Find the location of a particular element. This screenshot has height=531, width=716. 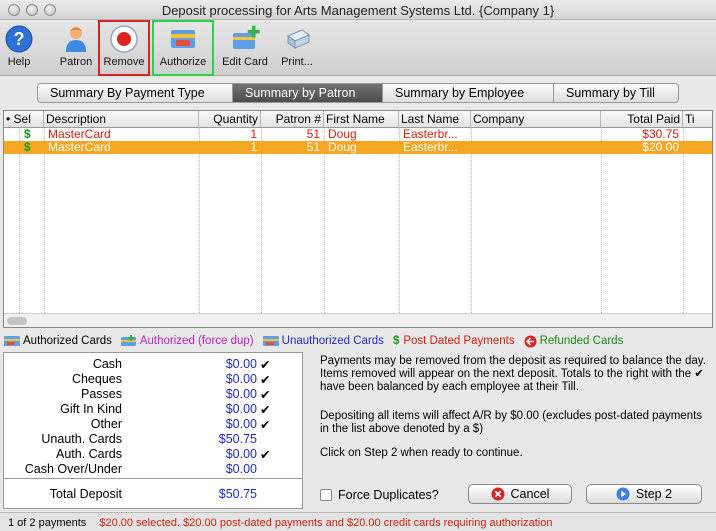

summary-row-cash-over-under: Cash Over/Under $0.00 is located at coordinates (140, 469).